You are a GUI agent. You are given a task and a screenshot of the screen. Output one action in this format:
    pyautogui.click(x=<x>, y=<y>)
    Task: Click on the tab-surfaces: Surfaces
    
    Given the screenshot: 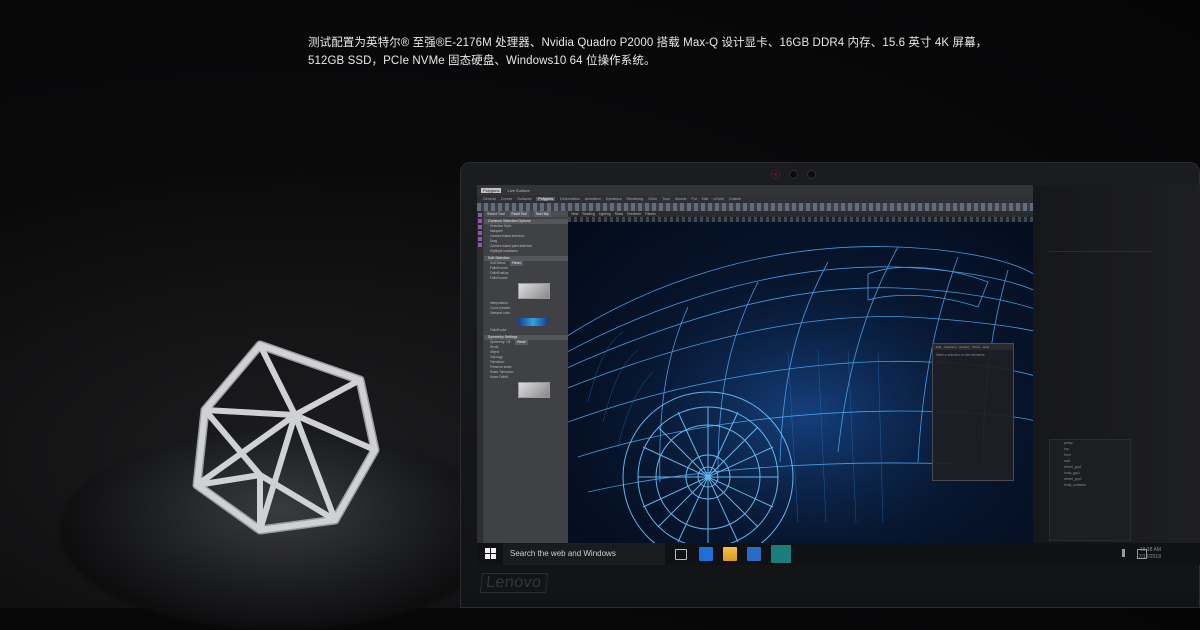 What is the action you would take?
    pyautogui.click(x=524, y=199)
    